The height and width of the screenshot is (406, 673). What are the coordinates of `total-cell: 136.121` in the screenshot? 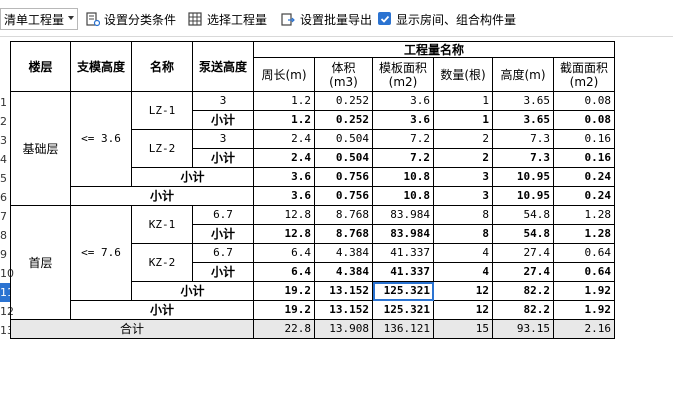 It's located at (403, 329).